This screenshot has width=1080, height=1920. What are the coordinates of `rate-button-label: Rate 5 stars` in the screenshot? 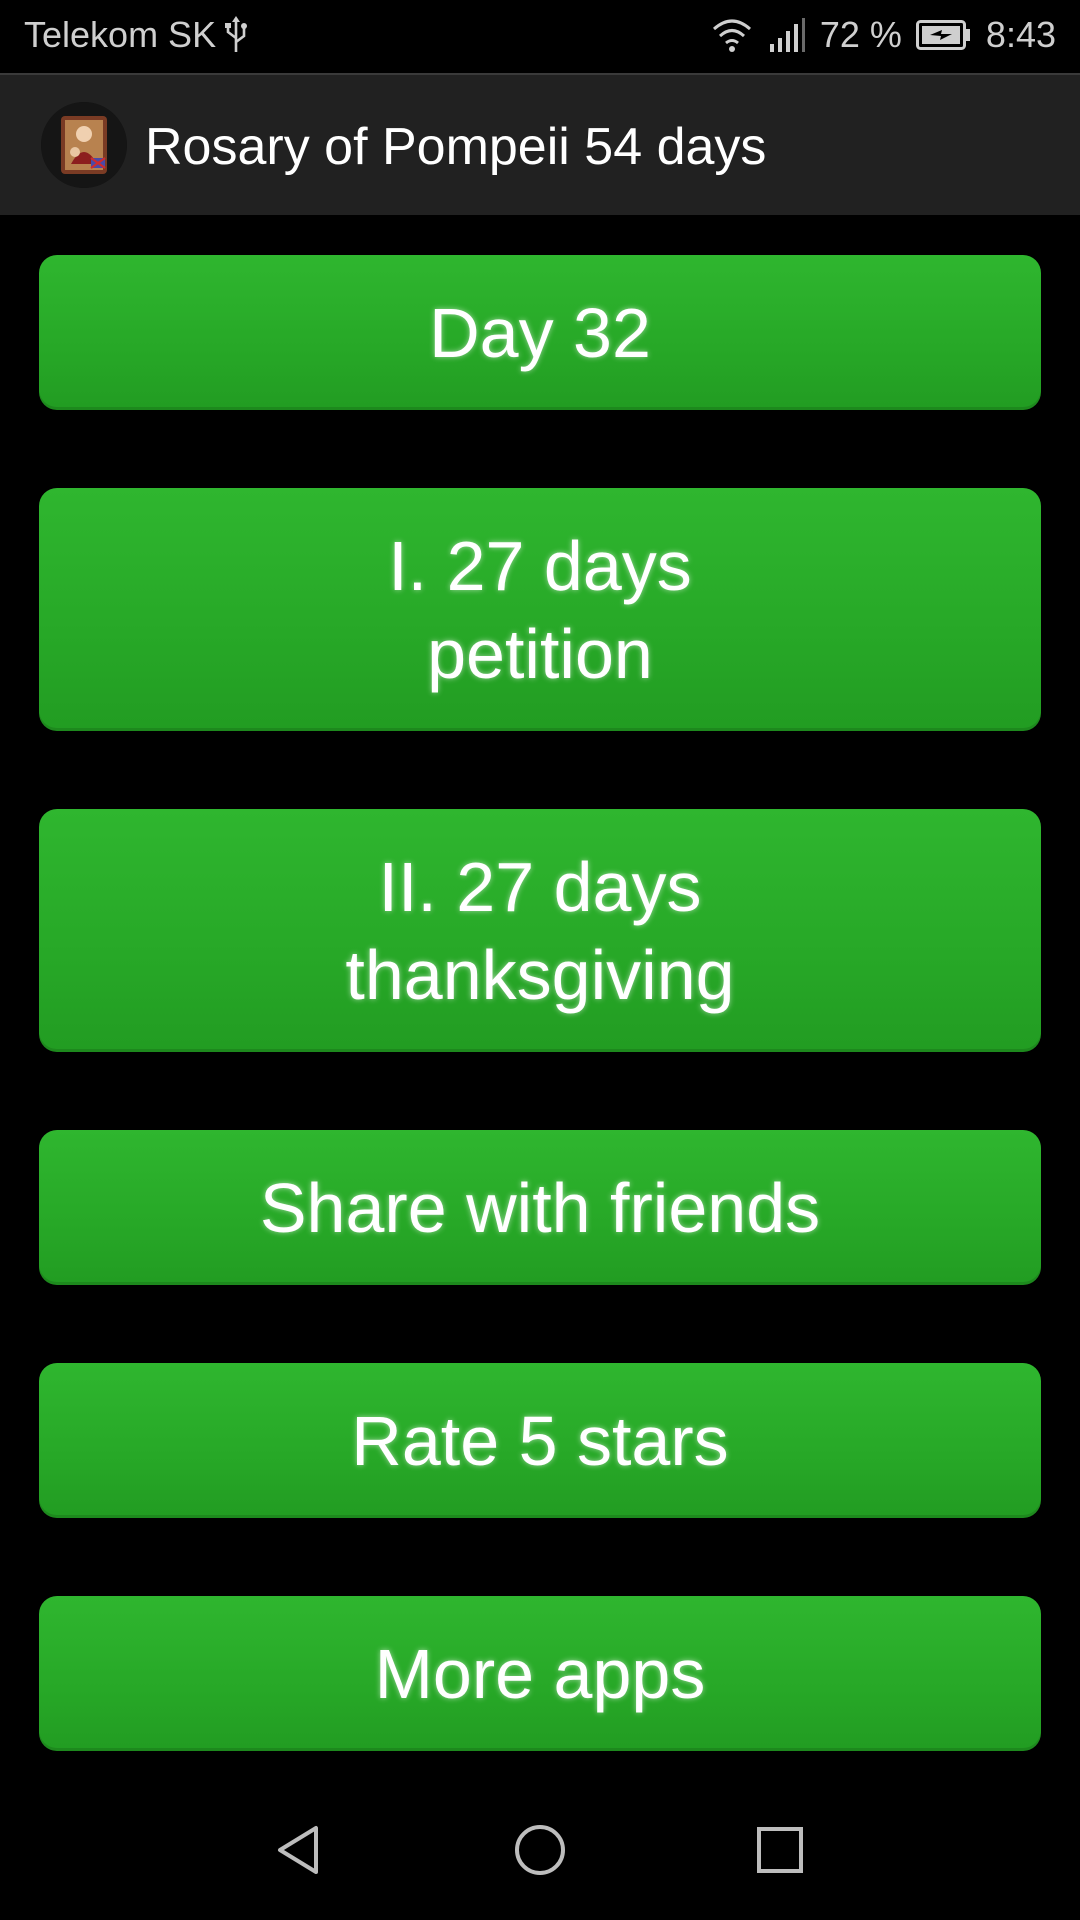 It's located at (540, 1440).